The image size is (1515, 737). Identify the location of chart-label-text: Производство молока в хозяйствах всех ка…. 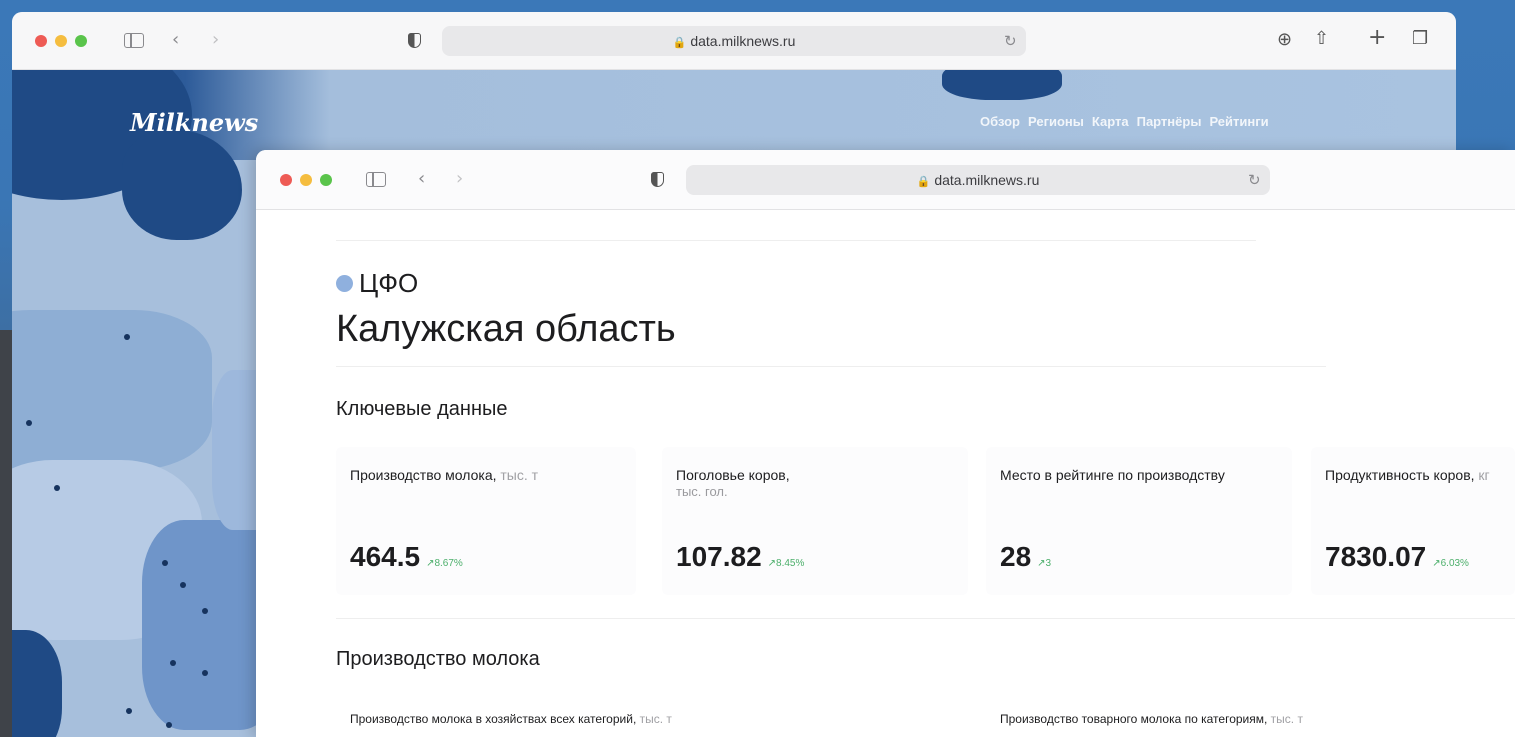
(493, 719).